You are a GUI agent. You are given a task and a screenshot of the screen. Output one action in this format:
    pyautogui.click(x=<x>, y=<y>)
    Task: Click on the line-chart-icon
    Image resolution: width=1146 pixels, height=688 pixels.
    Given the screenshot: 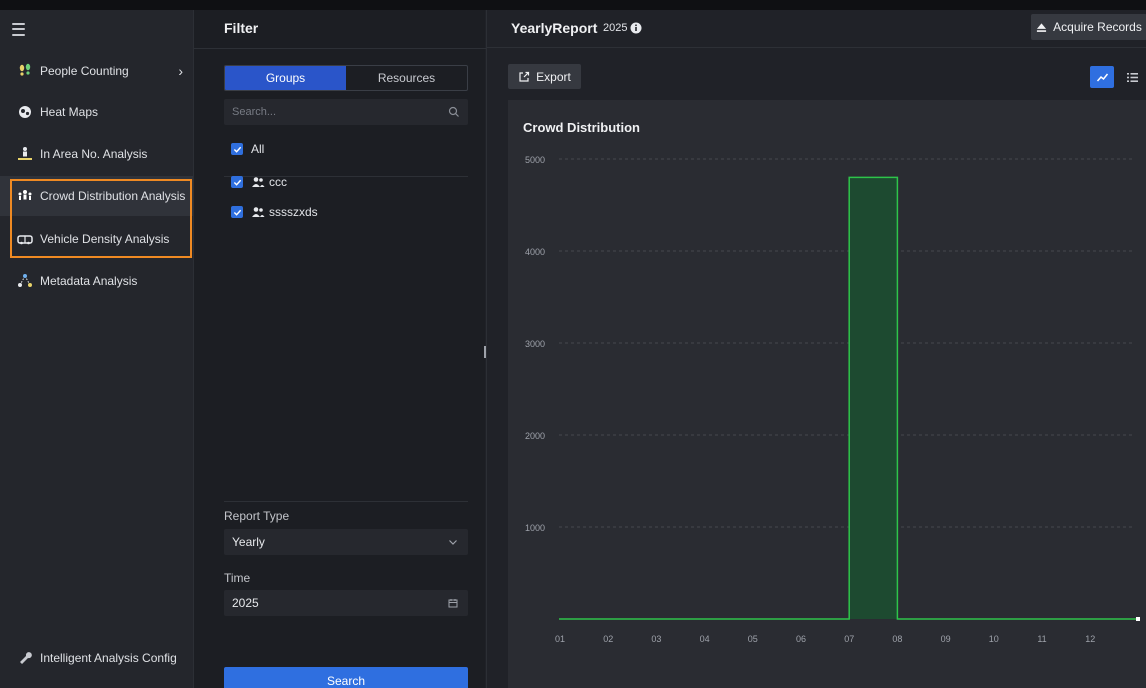 What is the action you would take?
    pyautogui.click(x=1102, y=77)
    